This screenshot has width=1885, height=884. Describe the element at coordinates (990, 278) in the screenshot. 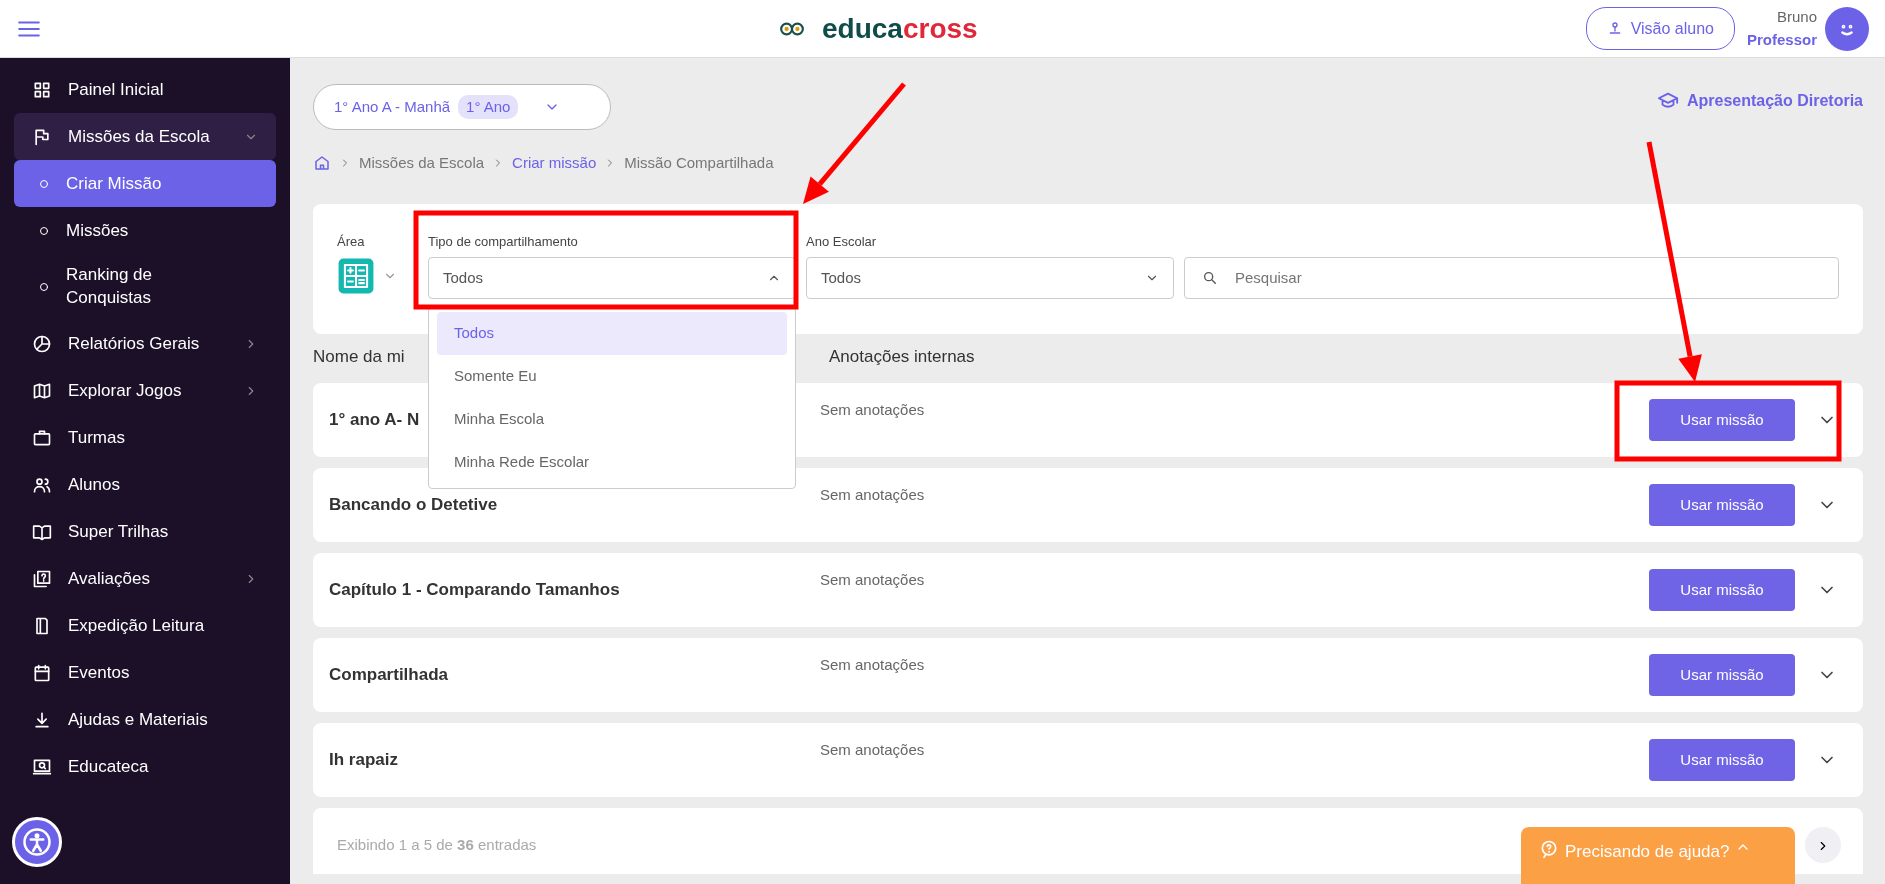

I see `grade-select: Todos` at that location.